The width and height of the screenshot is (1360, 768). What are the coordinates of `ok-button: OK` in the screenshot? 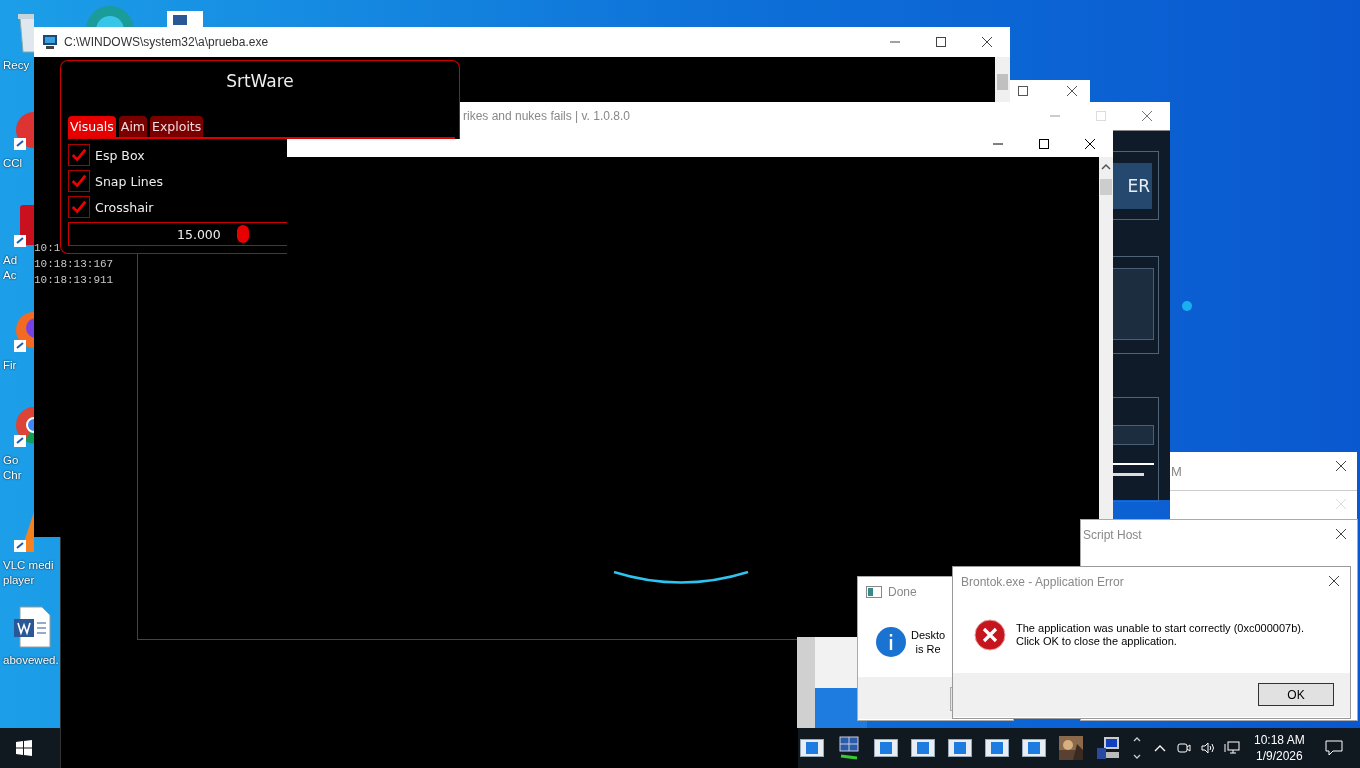 It's located at (1296, 694).